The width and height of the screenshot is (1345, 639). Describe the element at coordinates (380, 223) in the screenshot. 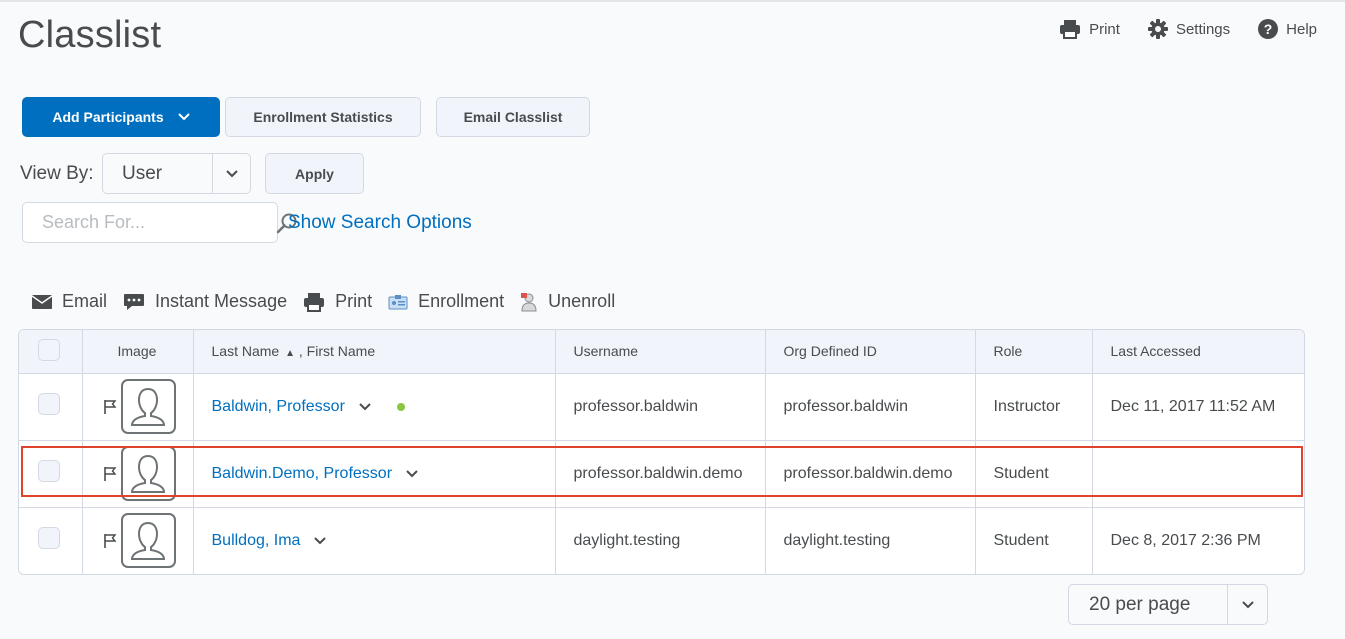

I see `show-search-options-link: Show Search Options` at that location.